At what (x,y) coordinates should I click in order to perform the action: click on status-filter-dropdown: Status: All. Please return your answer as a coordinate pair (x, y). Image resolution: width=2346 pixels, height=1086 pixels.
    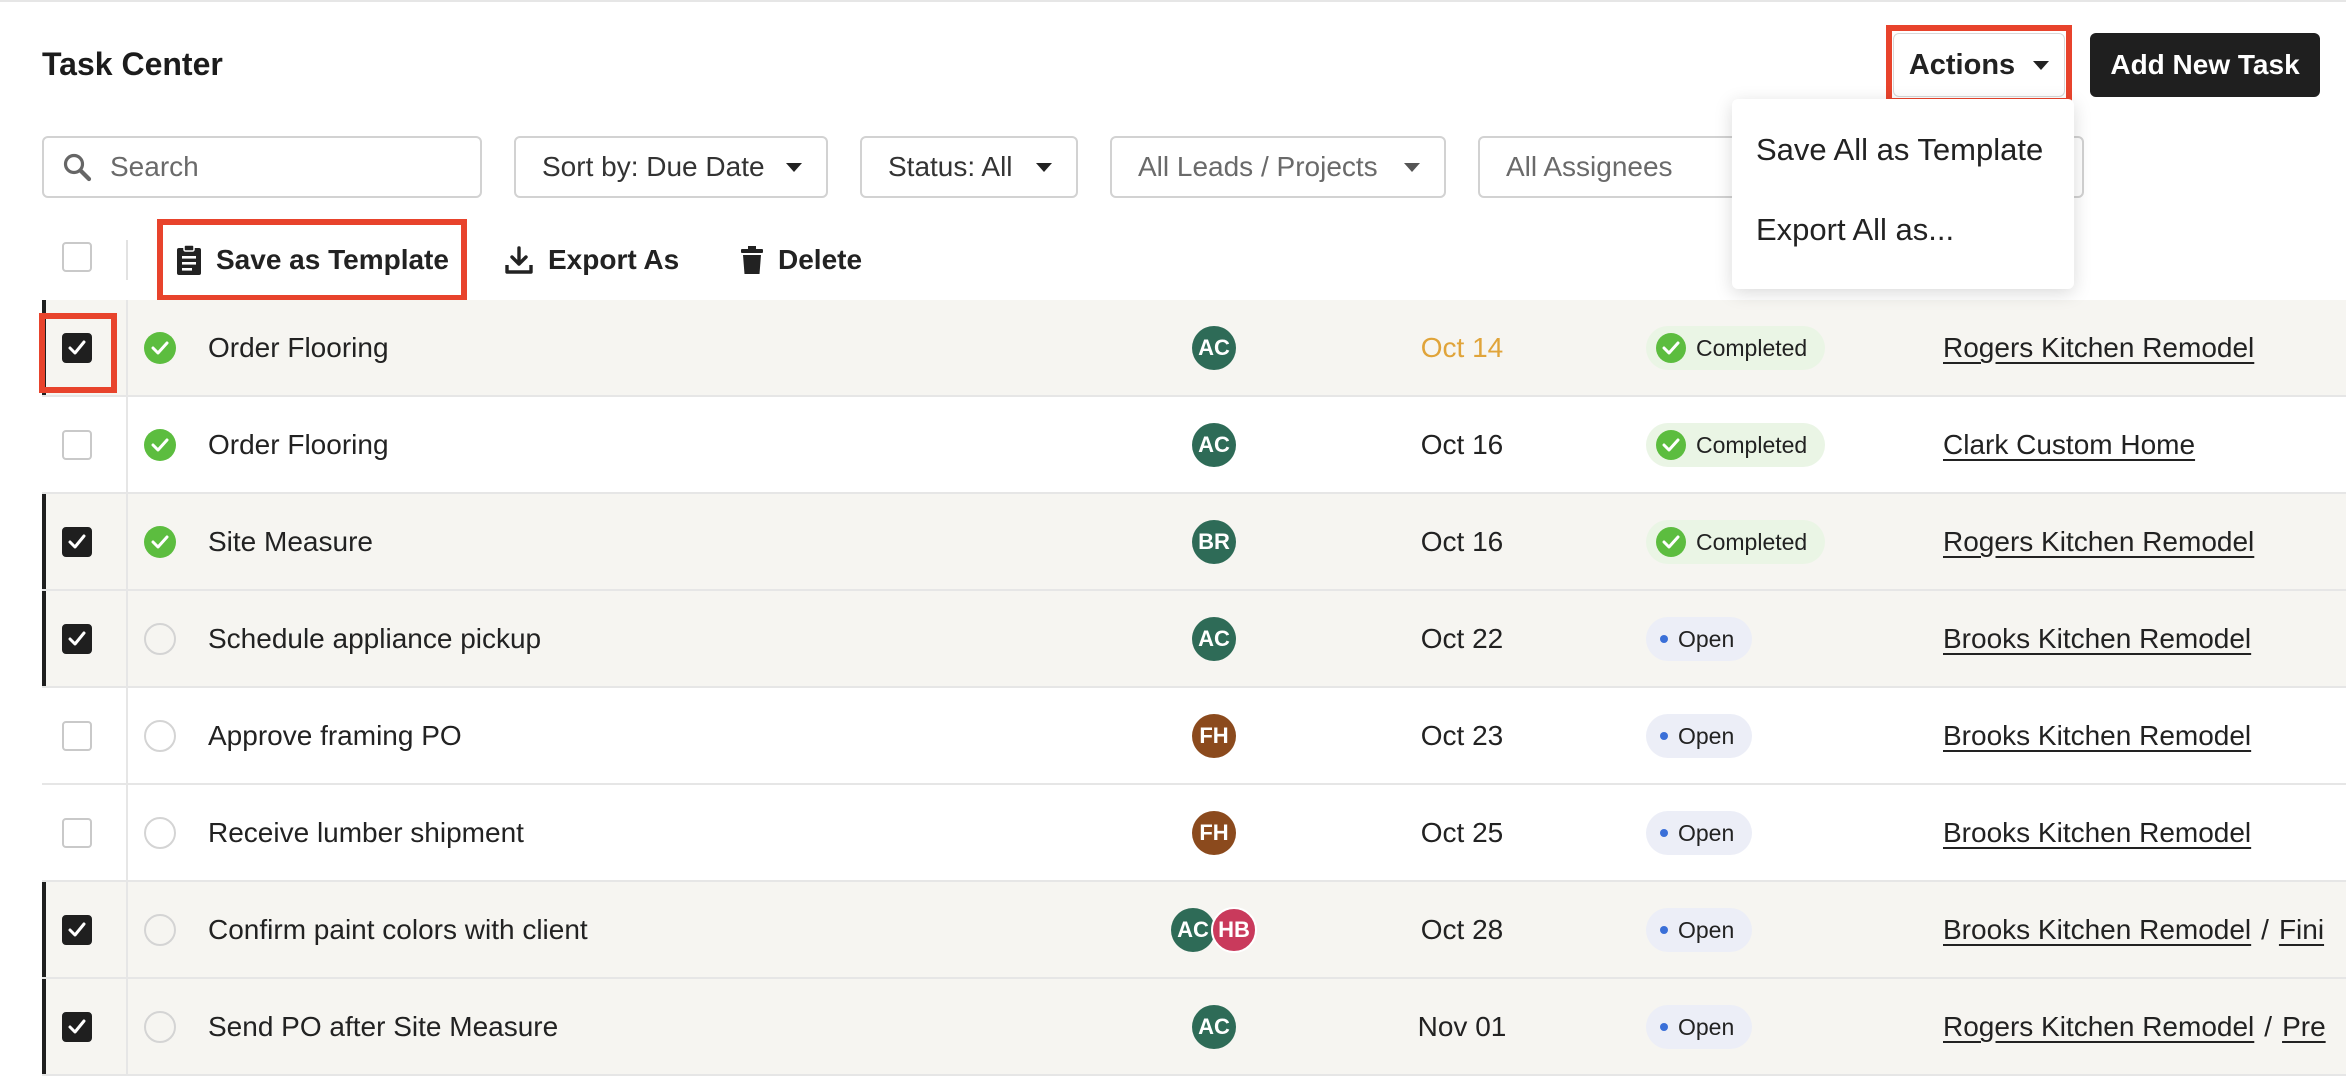
    Looking at the image, I should click on (969, 167).